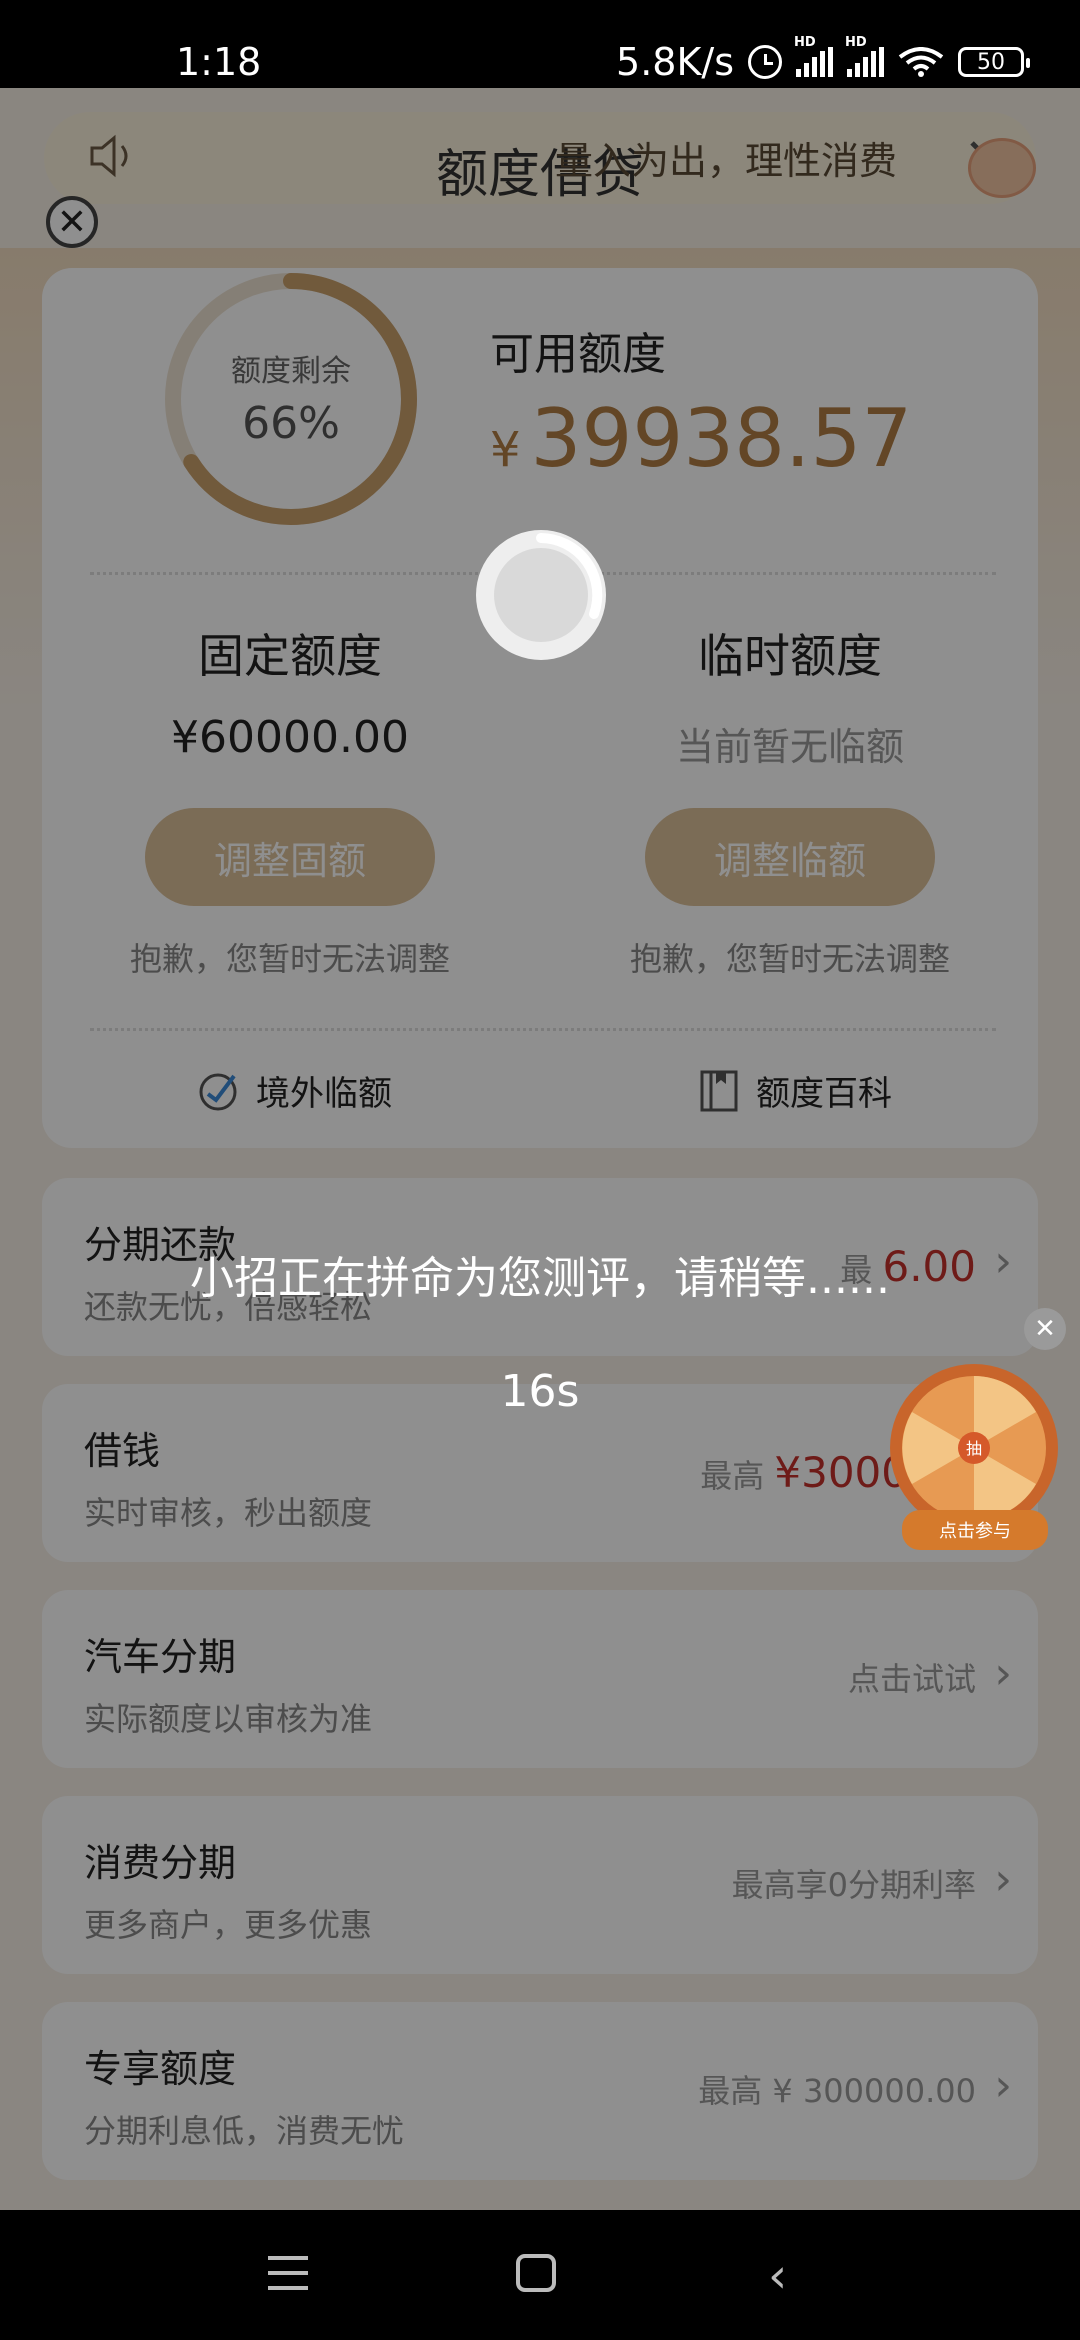  What do you see at coordinates (777, 2276) in the screenshot?
I see `back-icon: ‹` at bounding box center [777, 2276].